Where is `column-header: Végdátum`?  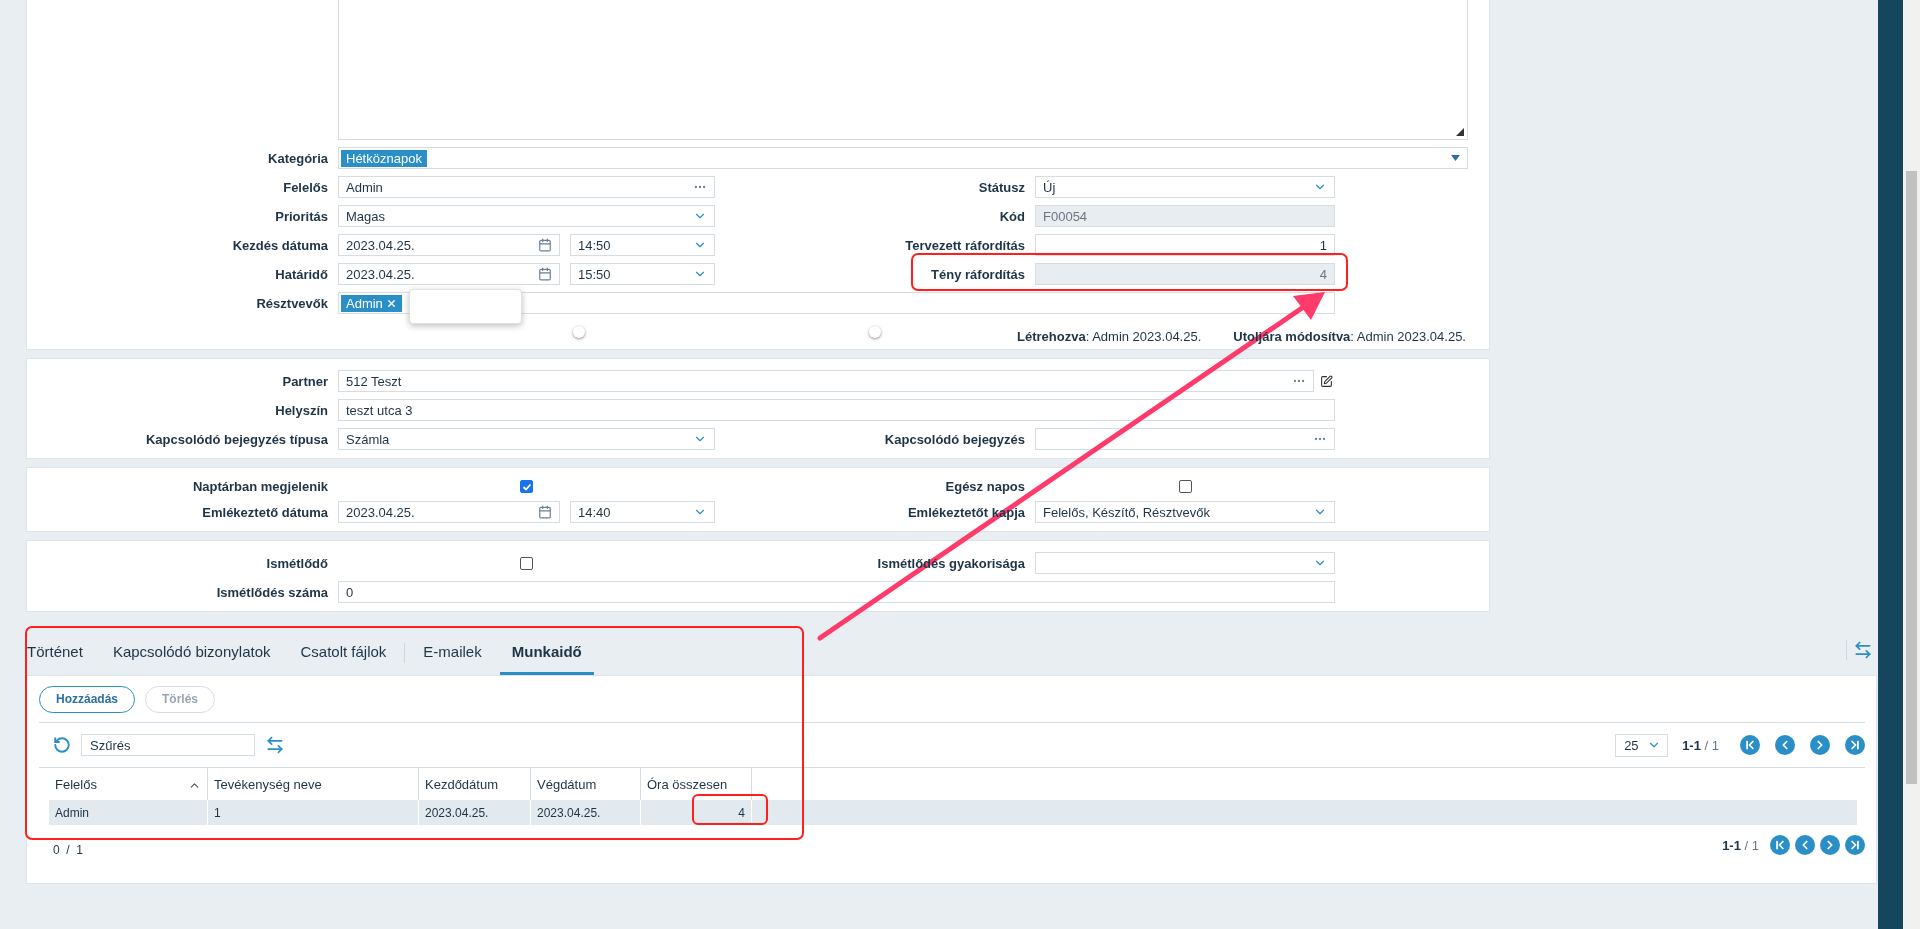 column-header: Végdátum is located at coordinates (567, 784).